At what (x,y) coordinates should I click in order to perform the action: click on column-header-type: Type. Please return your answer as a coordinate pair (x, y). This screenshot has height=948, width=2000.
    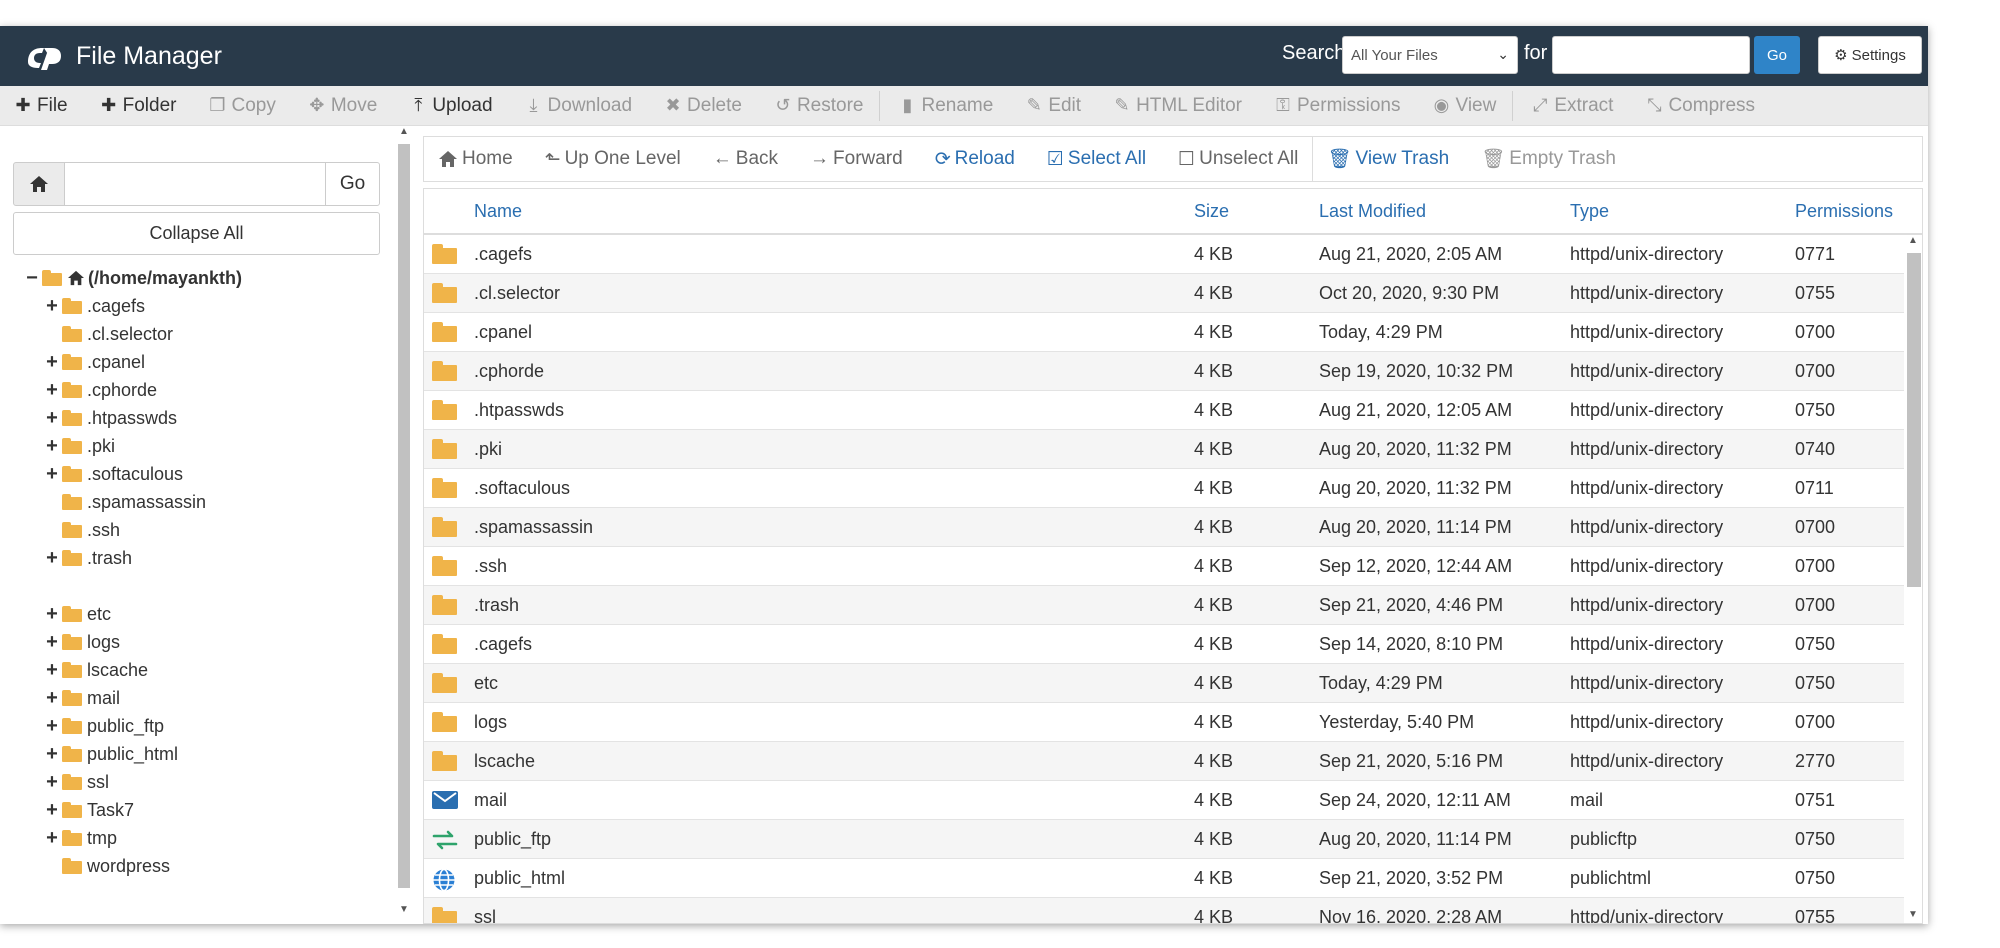
    Looking at the image, I should click on (1589, 211).